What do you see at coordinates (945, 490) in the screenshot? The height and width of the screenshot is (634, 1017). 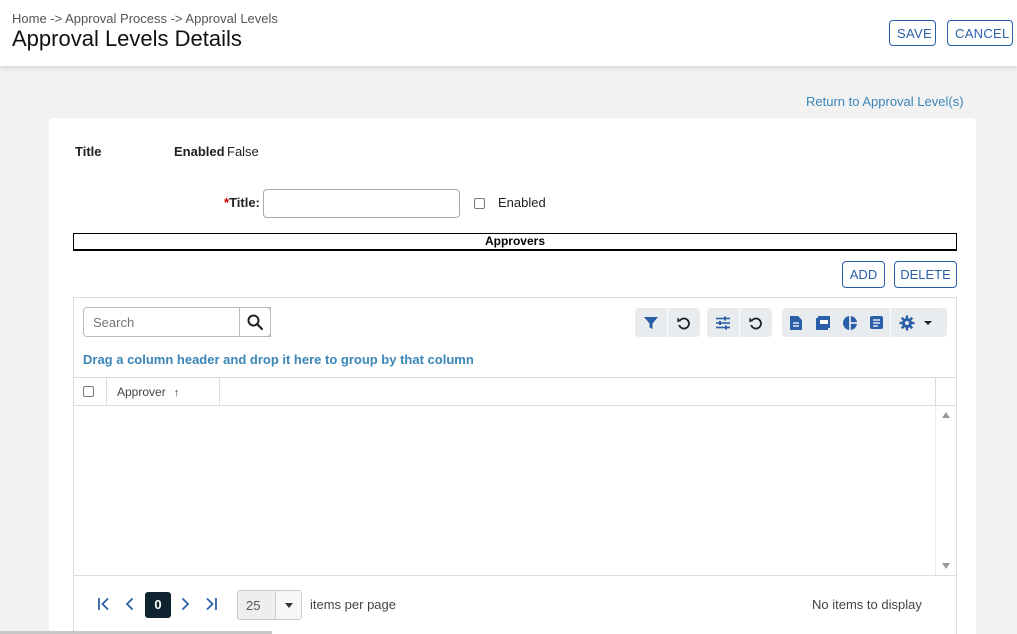 I see `vertical-scrollbar` at bounding box center [945, 490].